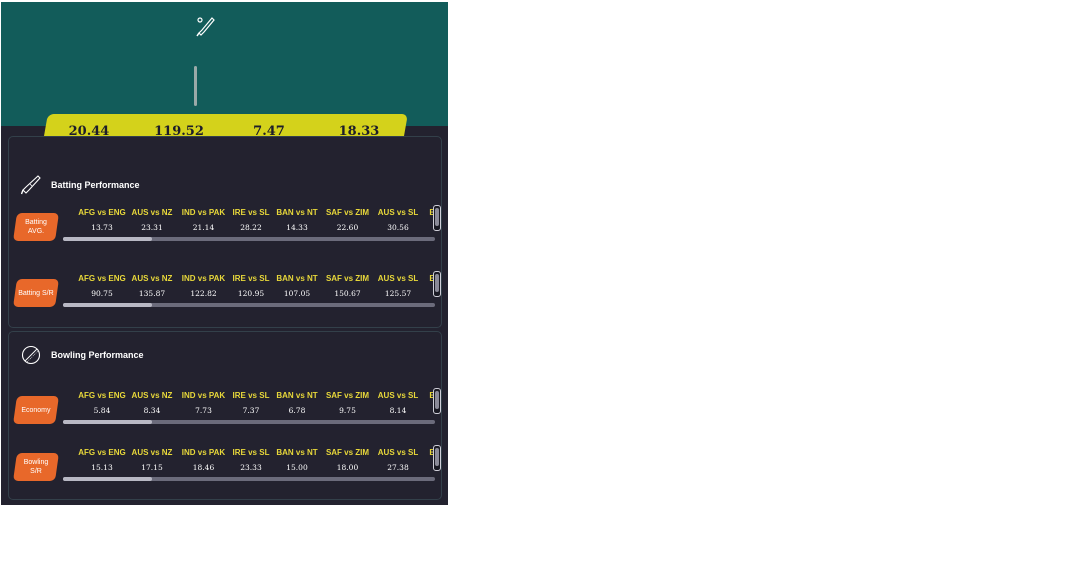  Describe the element at coordinates (152, 293) in the screenshot. I see `match-value: 135.87` at that location.